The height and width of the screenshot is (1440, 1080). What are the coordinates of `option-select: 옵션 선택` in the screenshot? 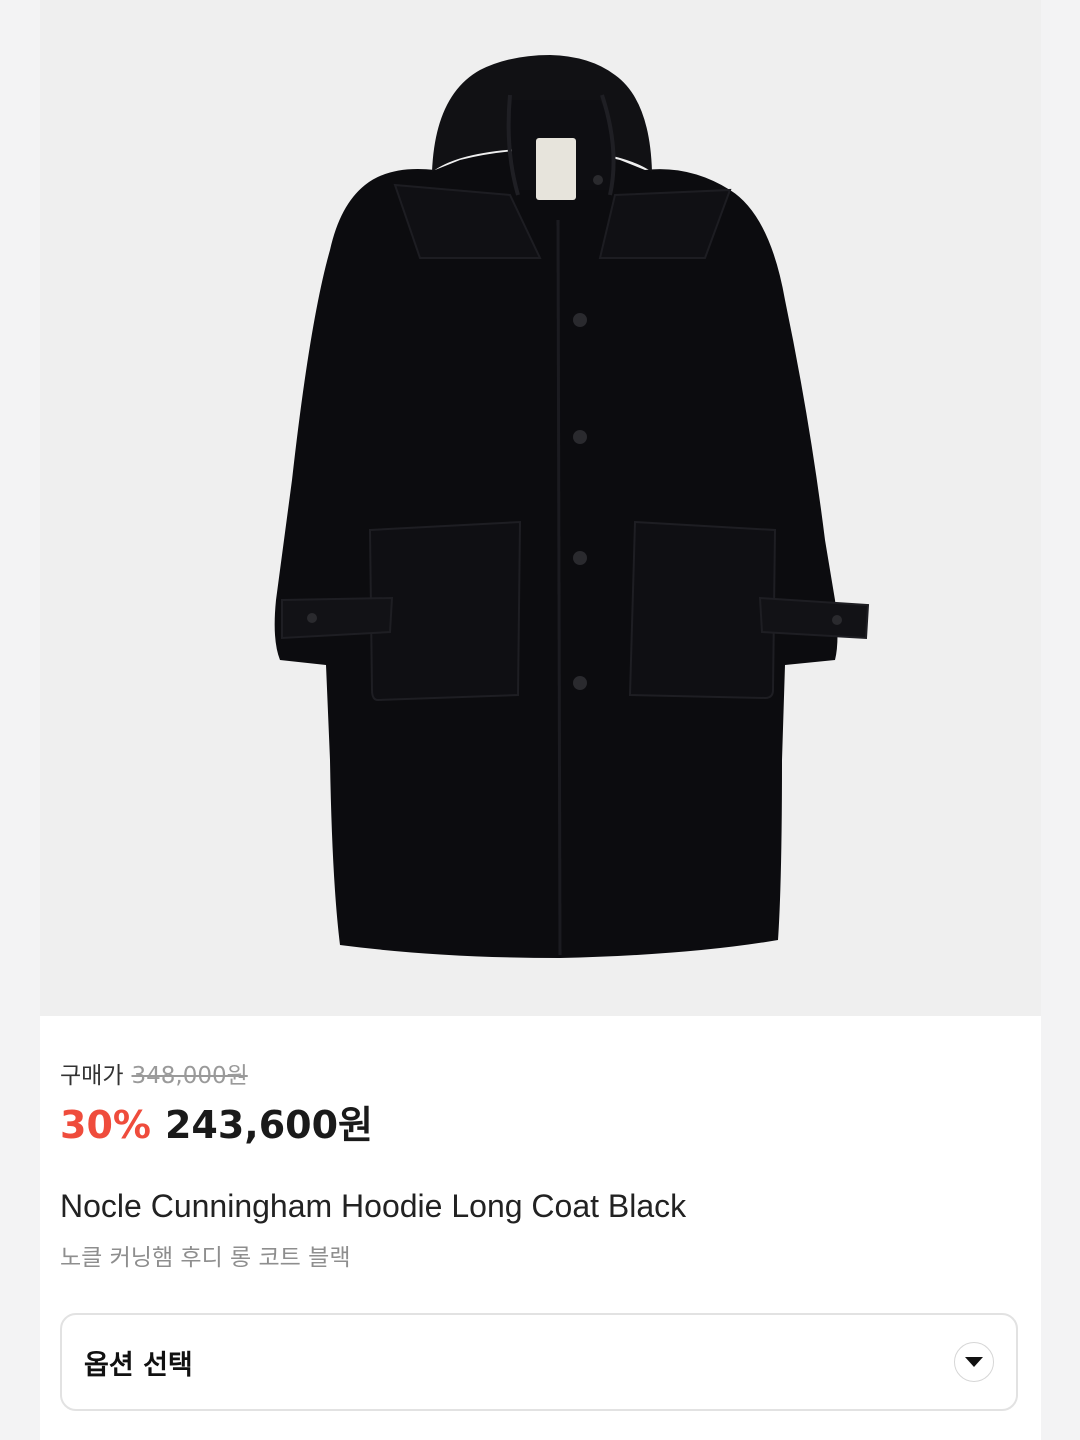 It's located at (539, 1362).